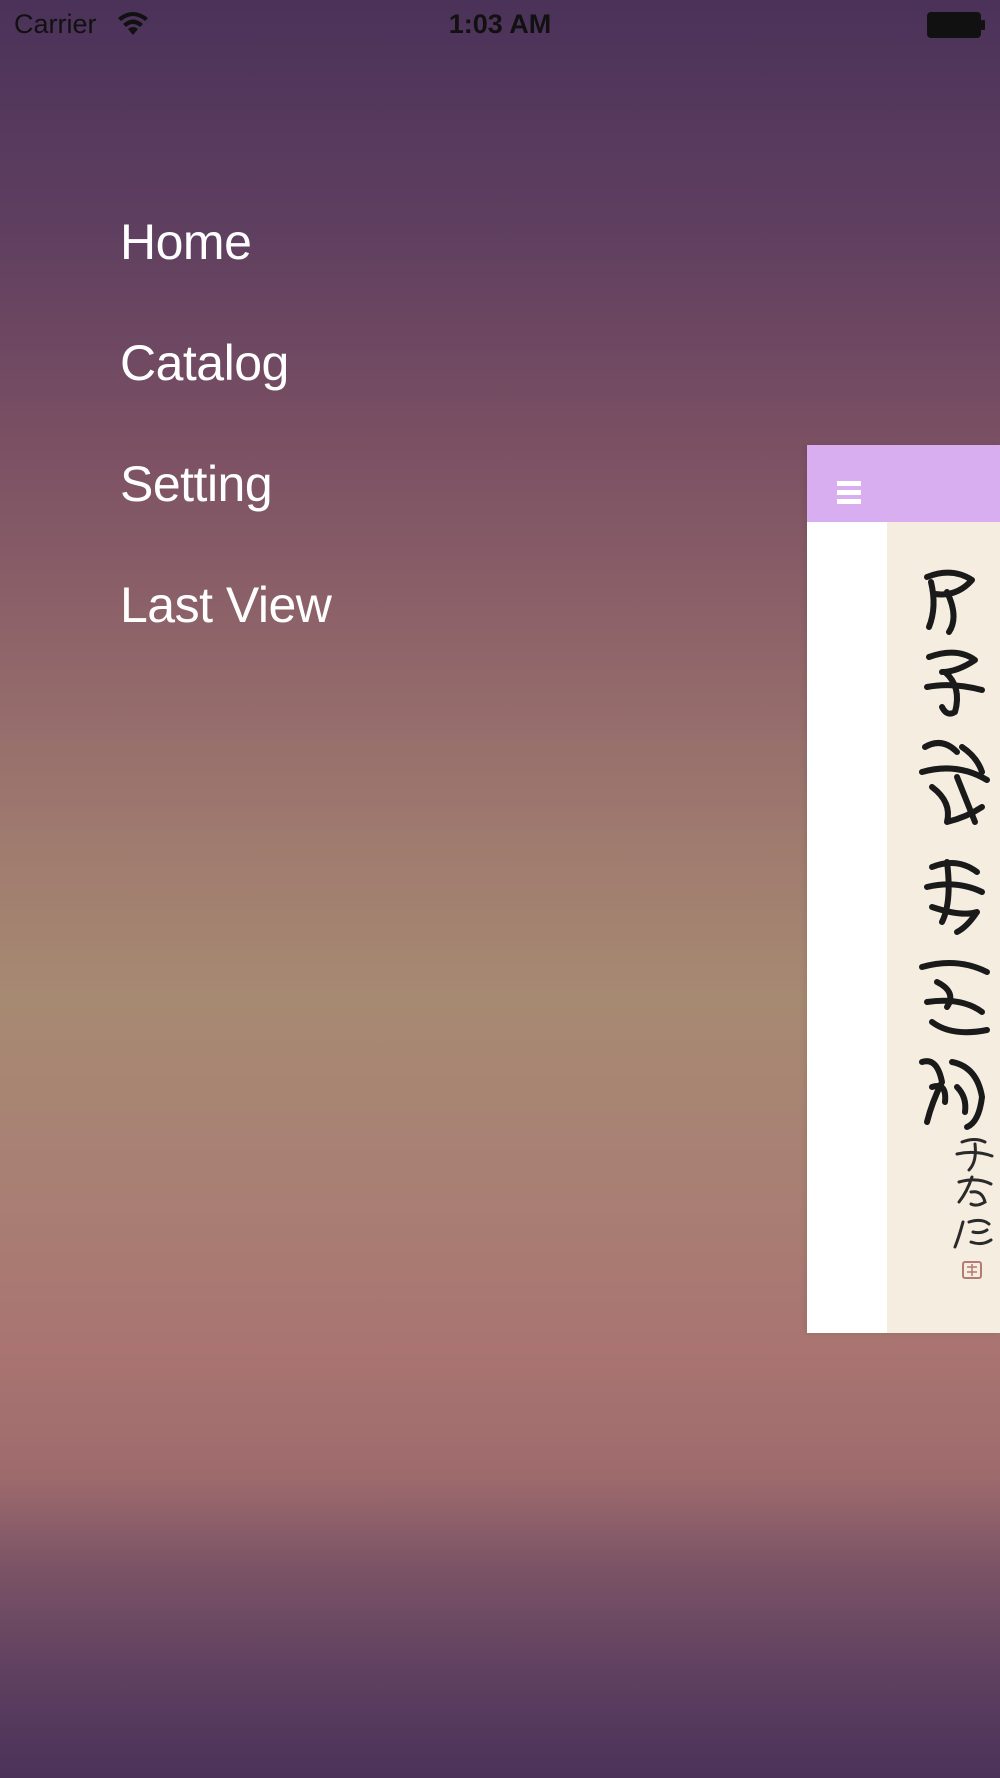 Image resolution: width=1000 pixels, height=1778 pixels. What do you see at coordinates (225, 272) in the screenshot?
I see `menu-item-home: Home` at bounding box center [225, 272].